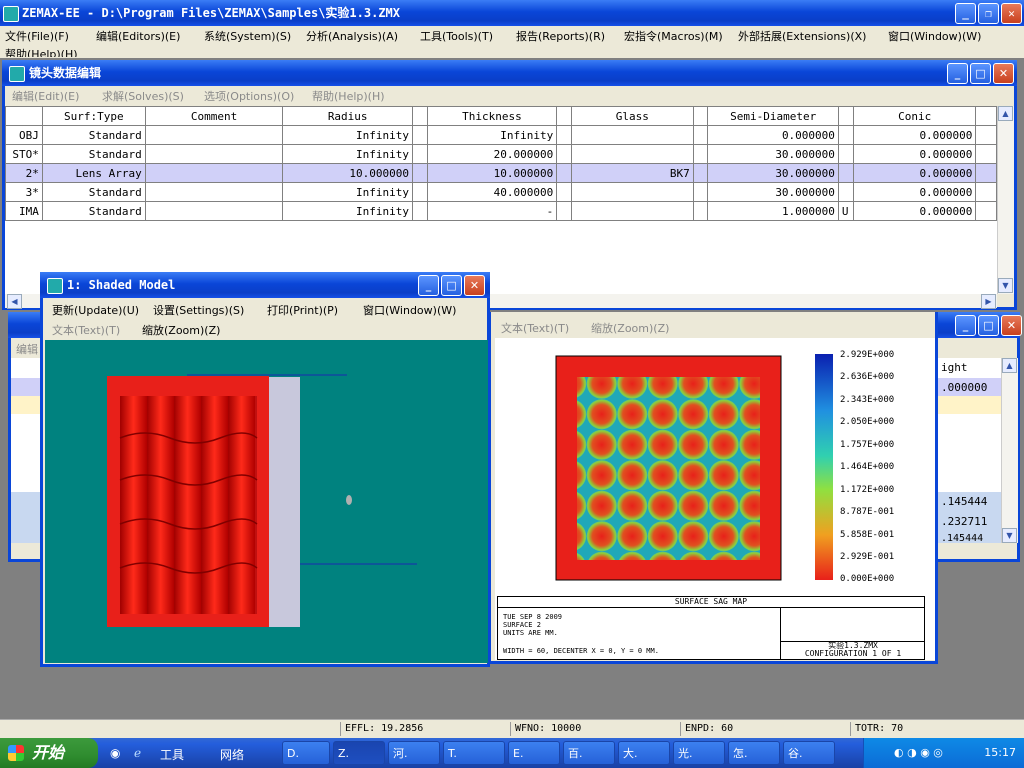 This screenshot has height=768, width=1024. I want to click on shaded-minimize: _, so click(428, 285).